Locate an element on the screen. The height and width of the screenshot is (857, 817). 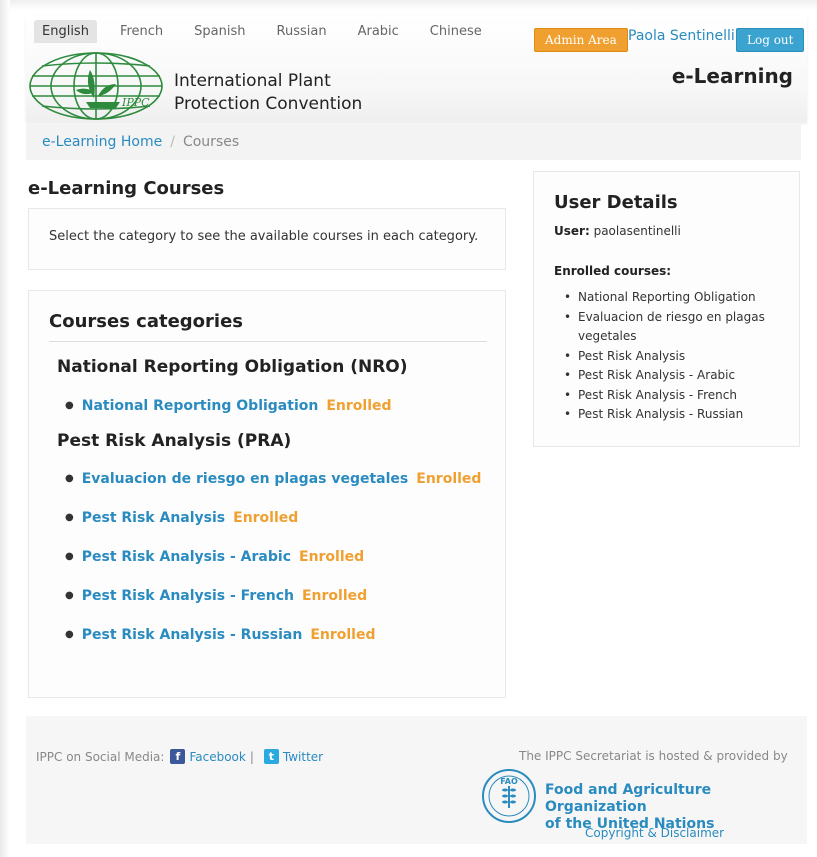
language-tab-french: French is located at coordinates (141, 31).